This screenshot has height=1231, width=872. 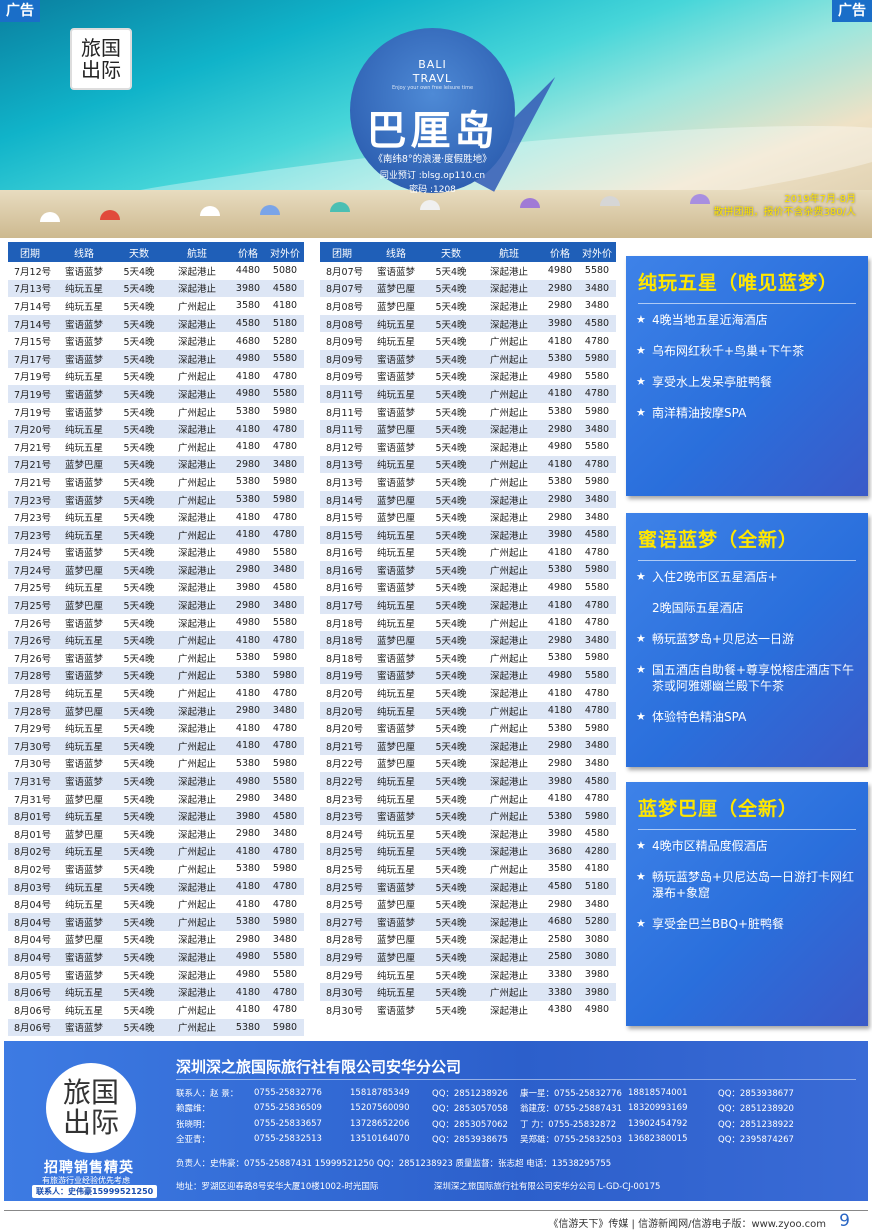 I want to click on table-cell: 8月18号, so click(x=345, y=624).